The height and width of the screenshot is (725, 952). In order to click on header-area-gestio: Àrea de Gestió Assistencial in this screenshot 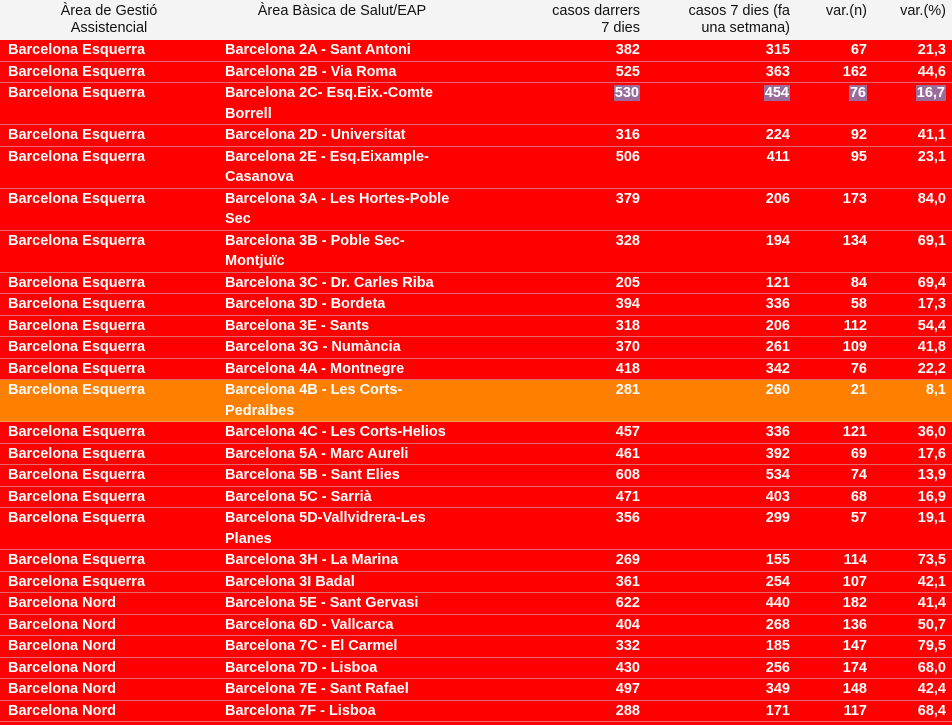, I will do `click(109, 20)`.